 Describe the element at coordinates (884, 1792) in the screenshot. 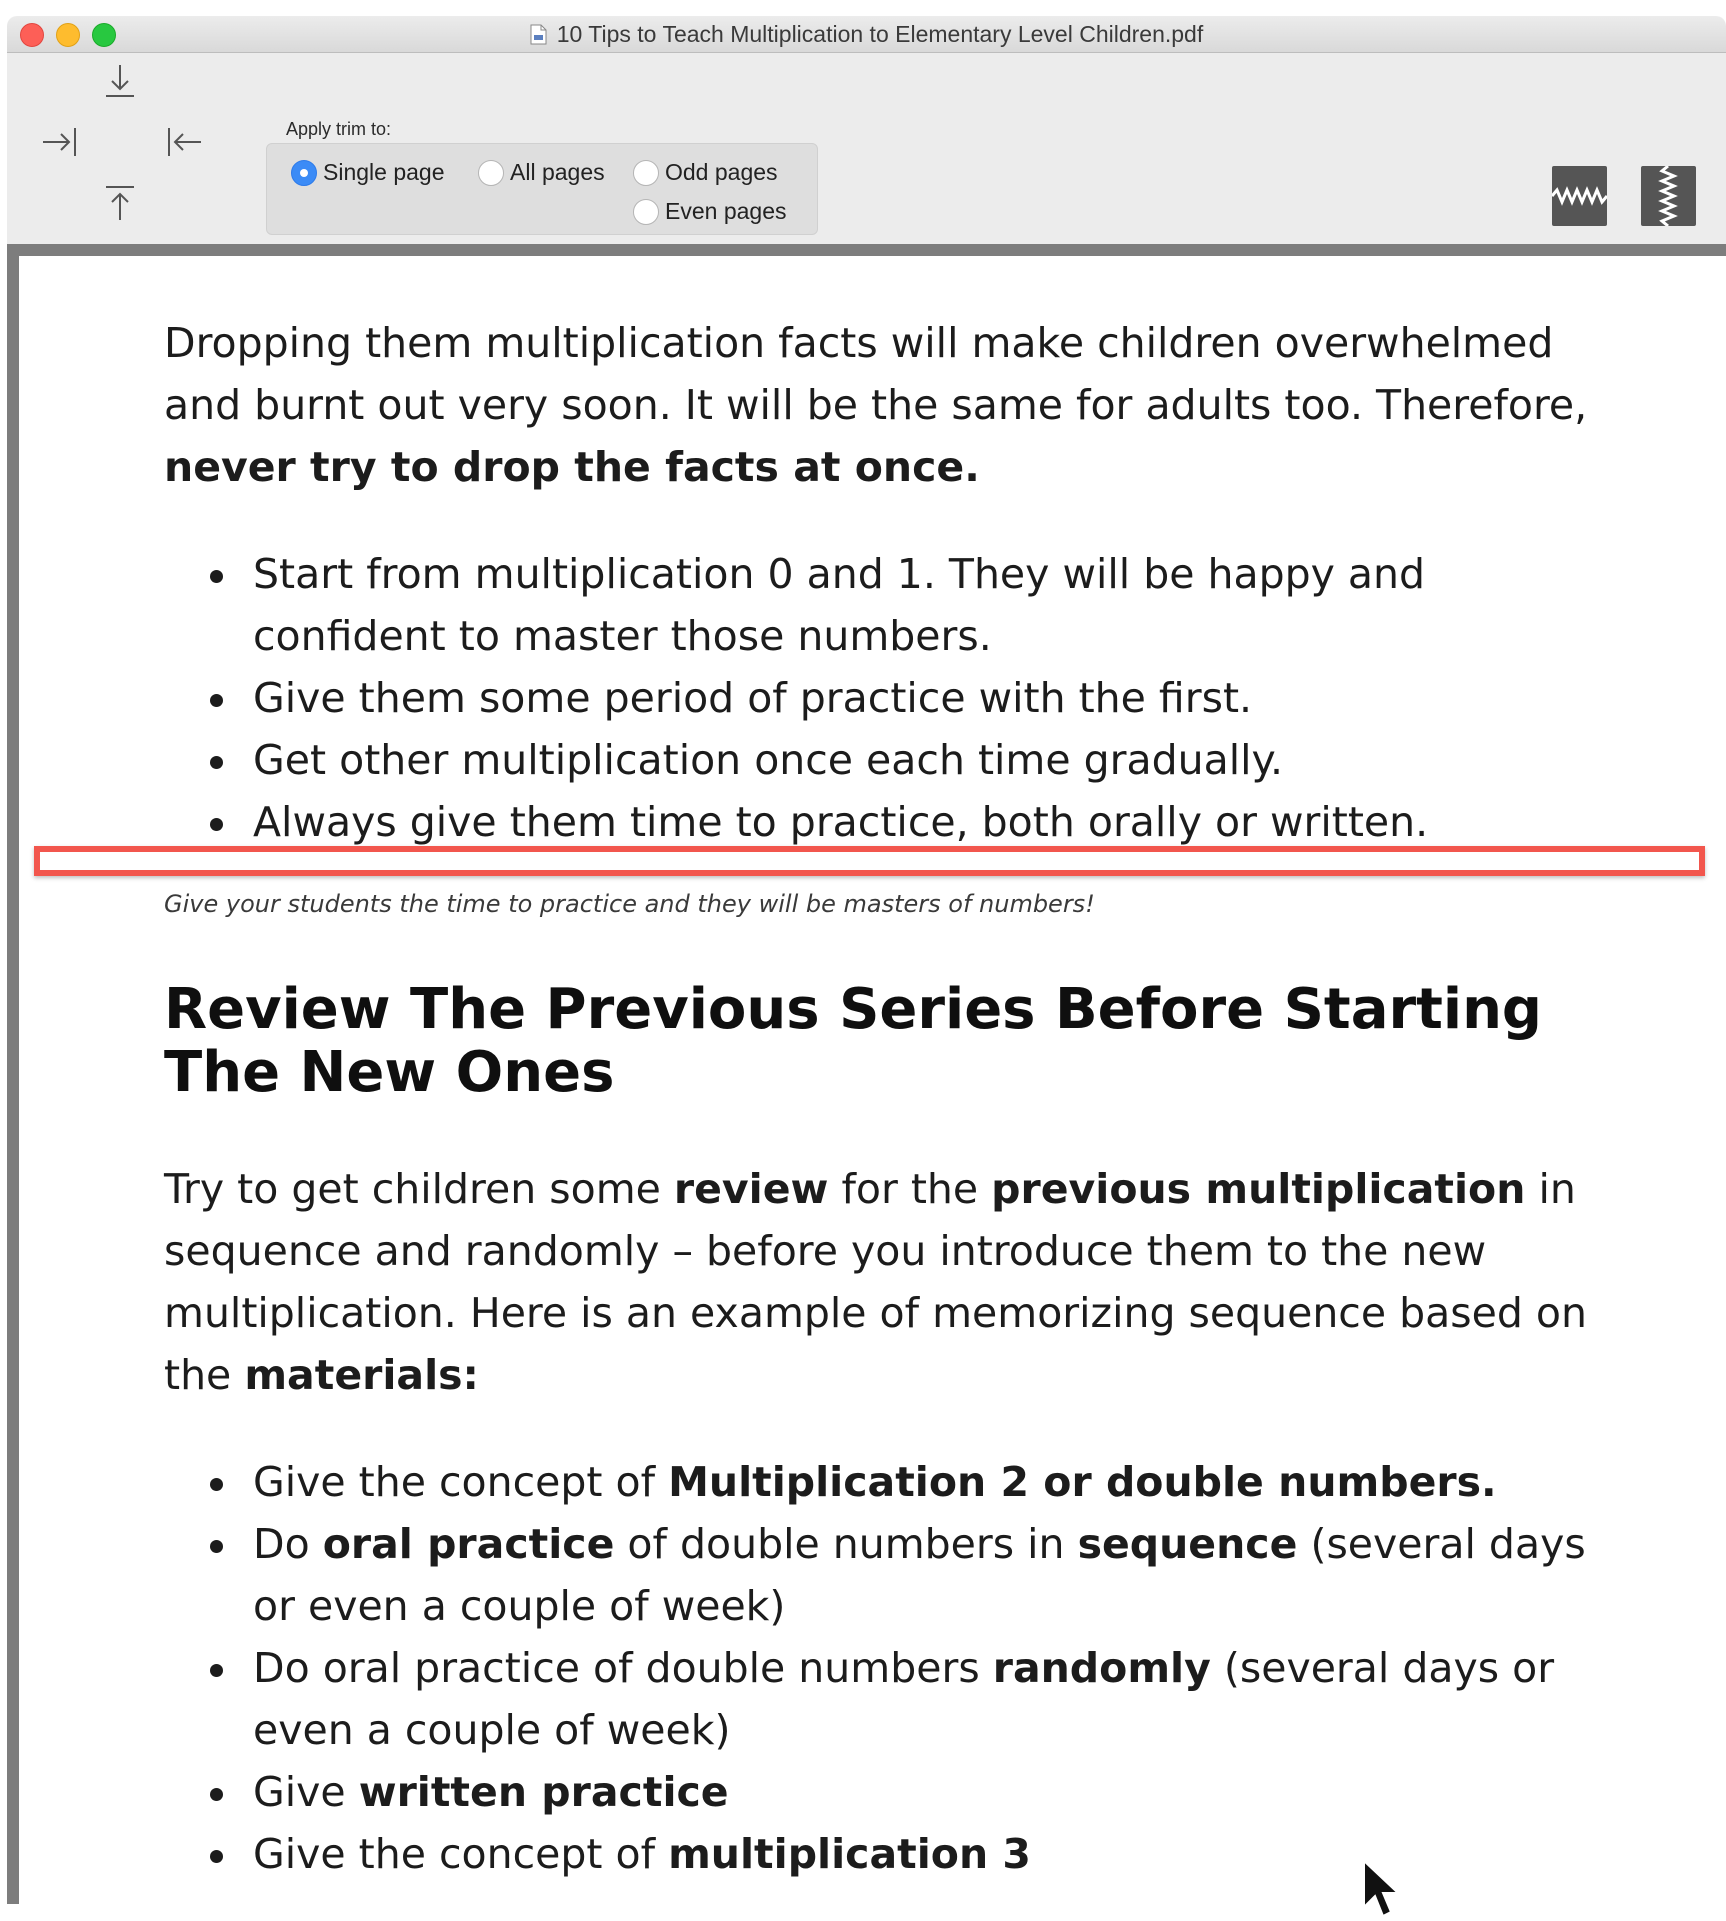

I see `list-item: Give written practice` at that location.